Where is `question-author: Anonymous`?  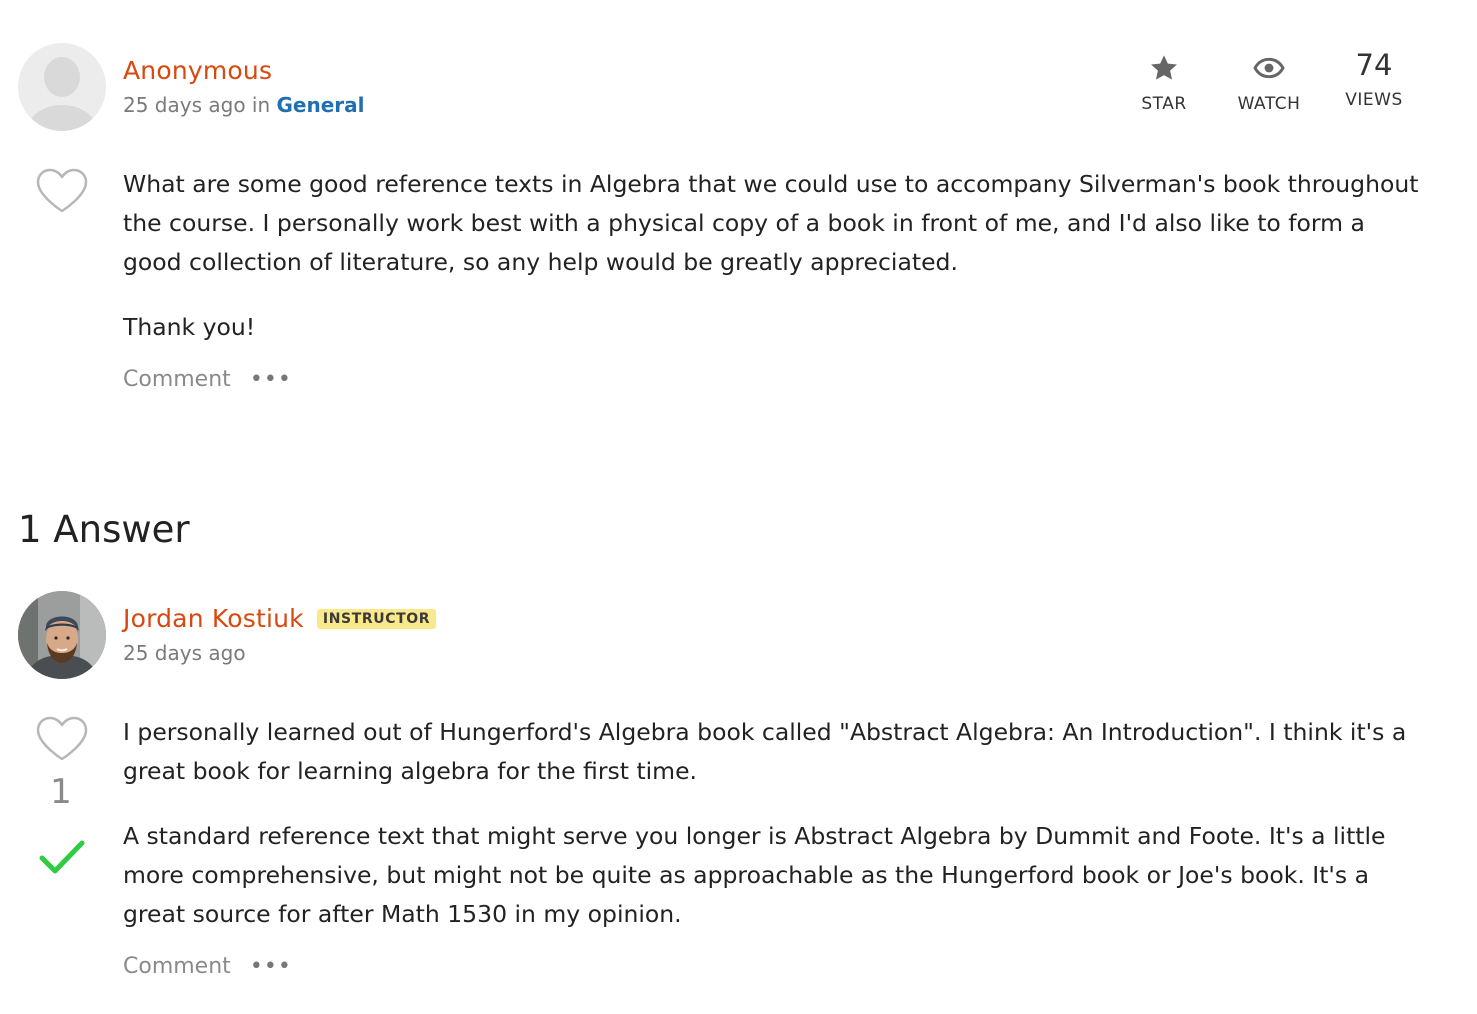 question-author: Anonymous is located at coordinates (197, 70).